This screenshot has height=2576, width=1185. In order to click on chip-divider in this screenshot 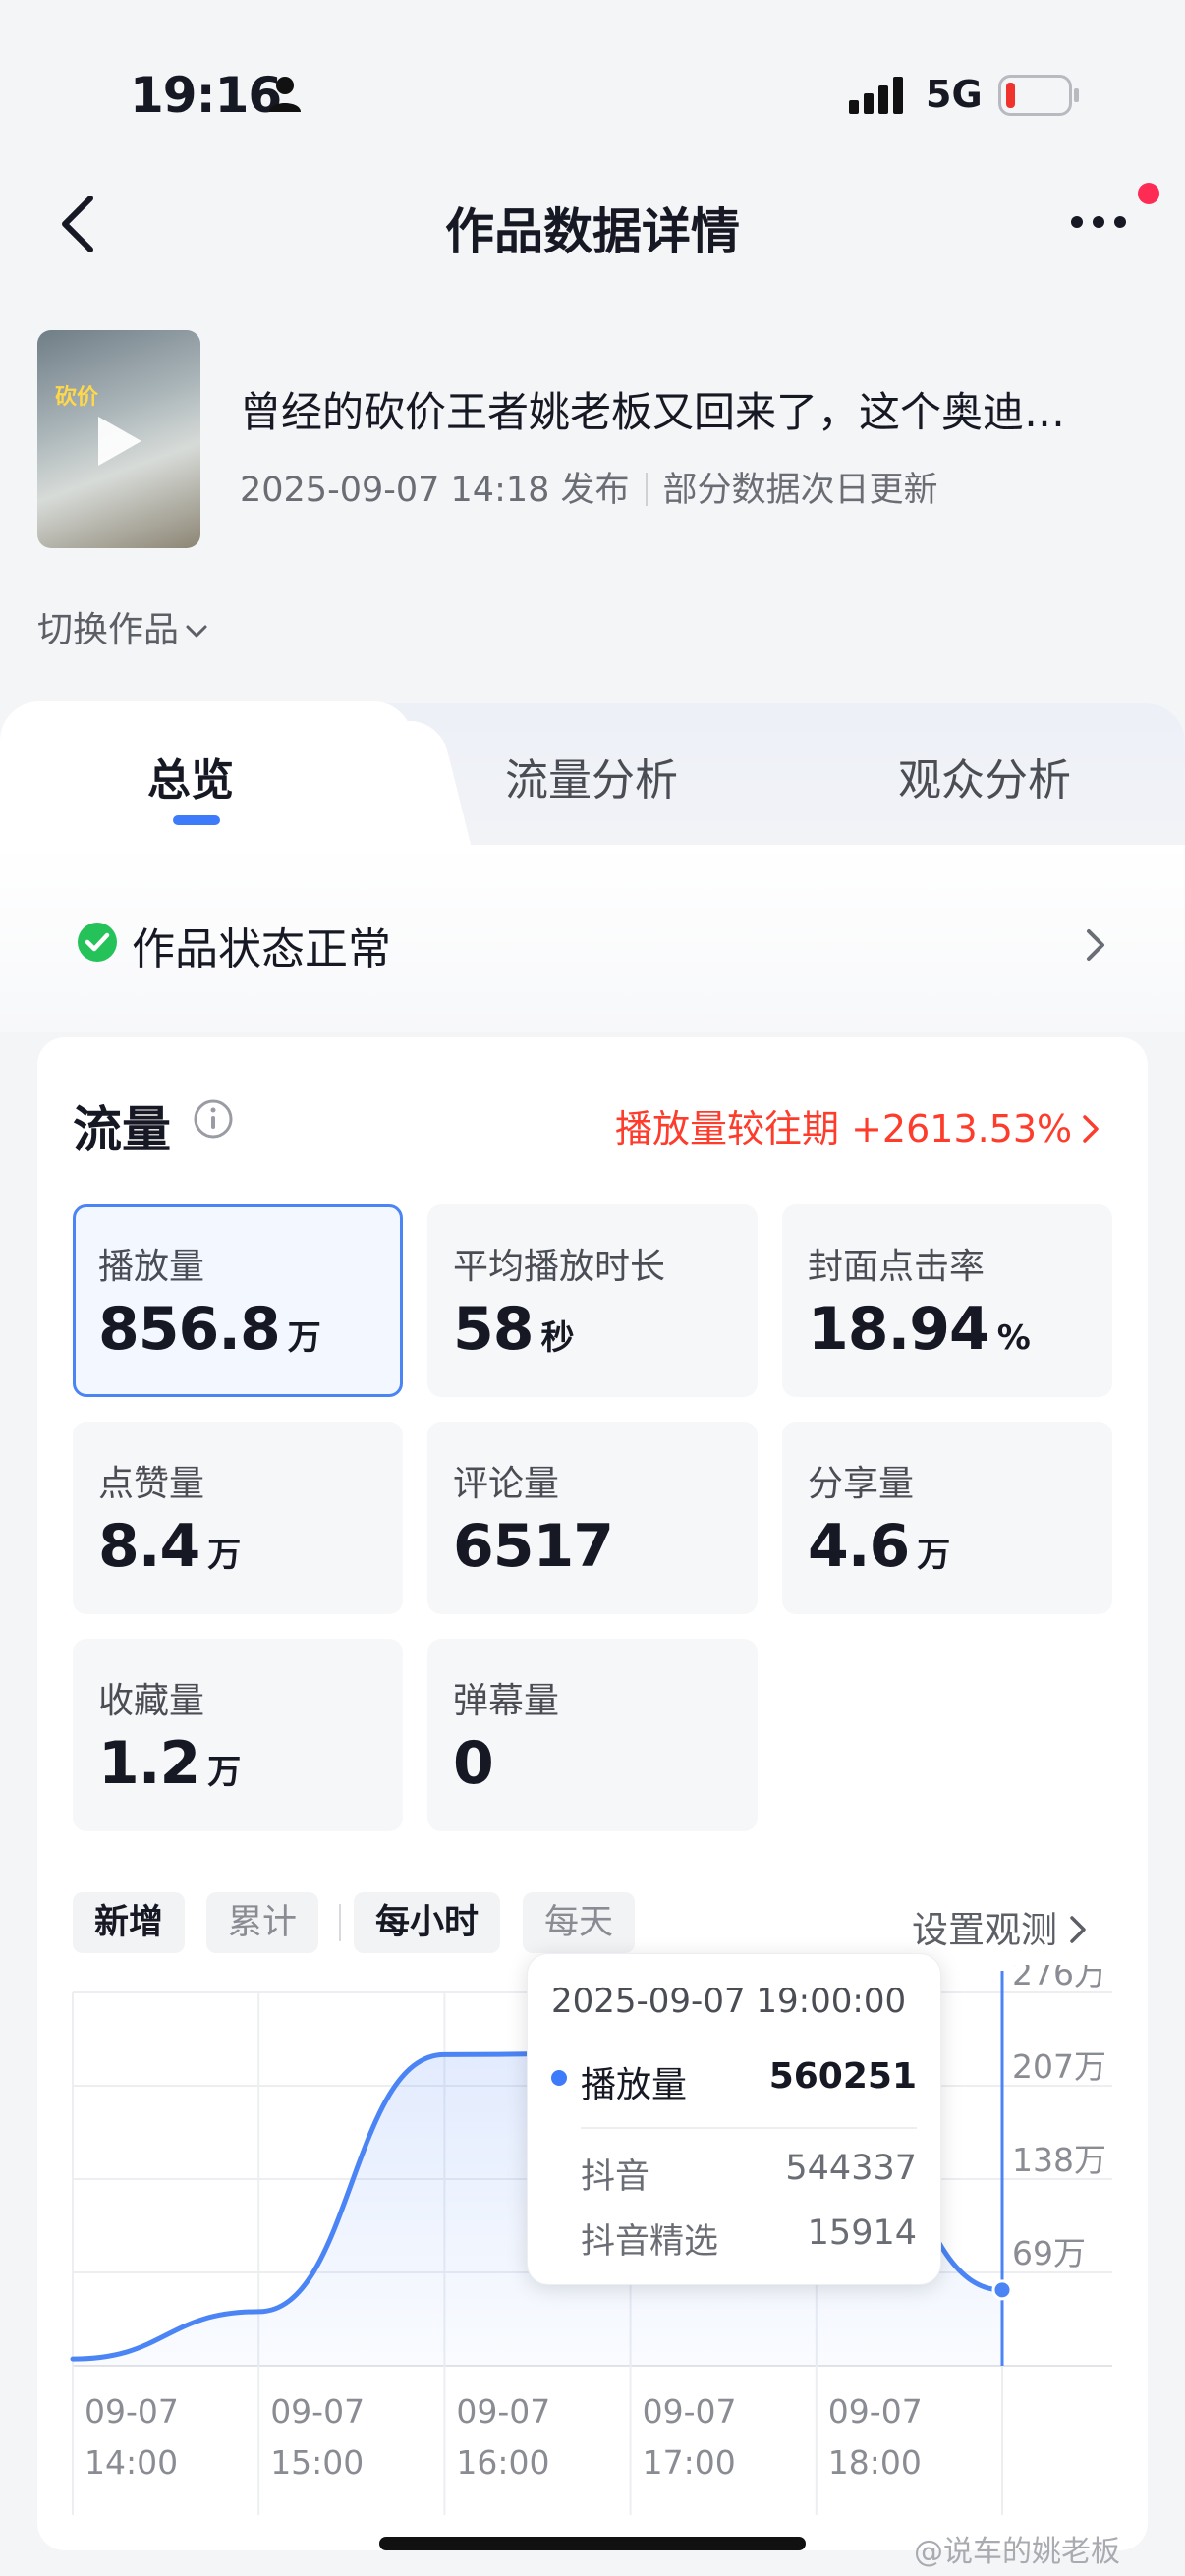, I will do `click(340, 1922)`.